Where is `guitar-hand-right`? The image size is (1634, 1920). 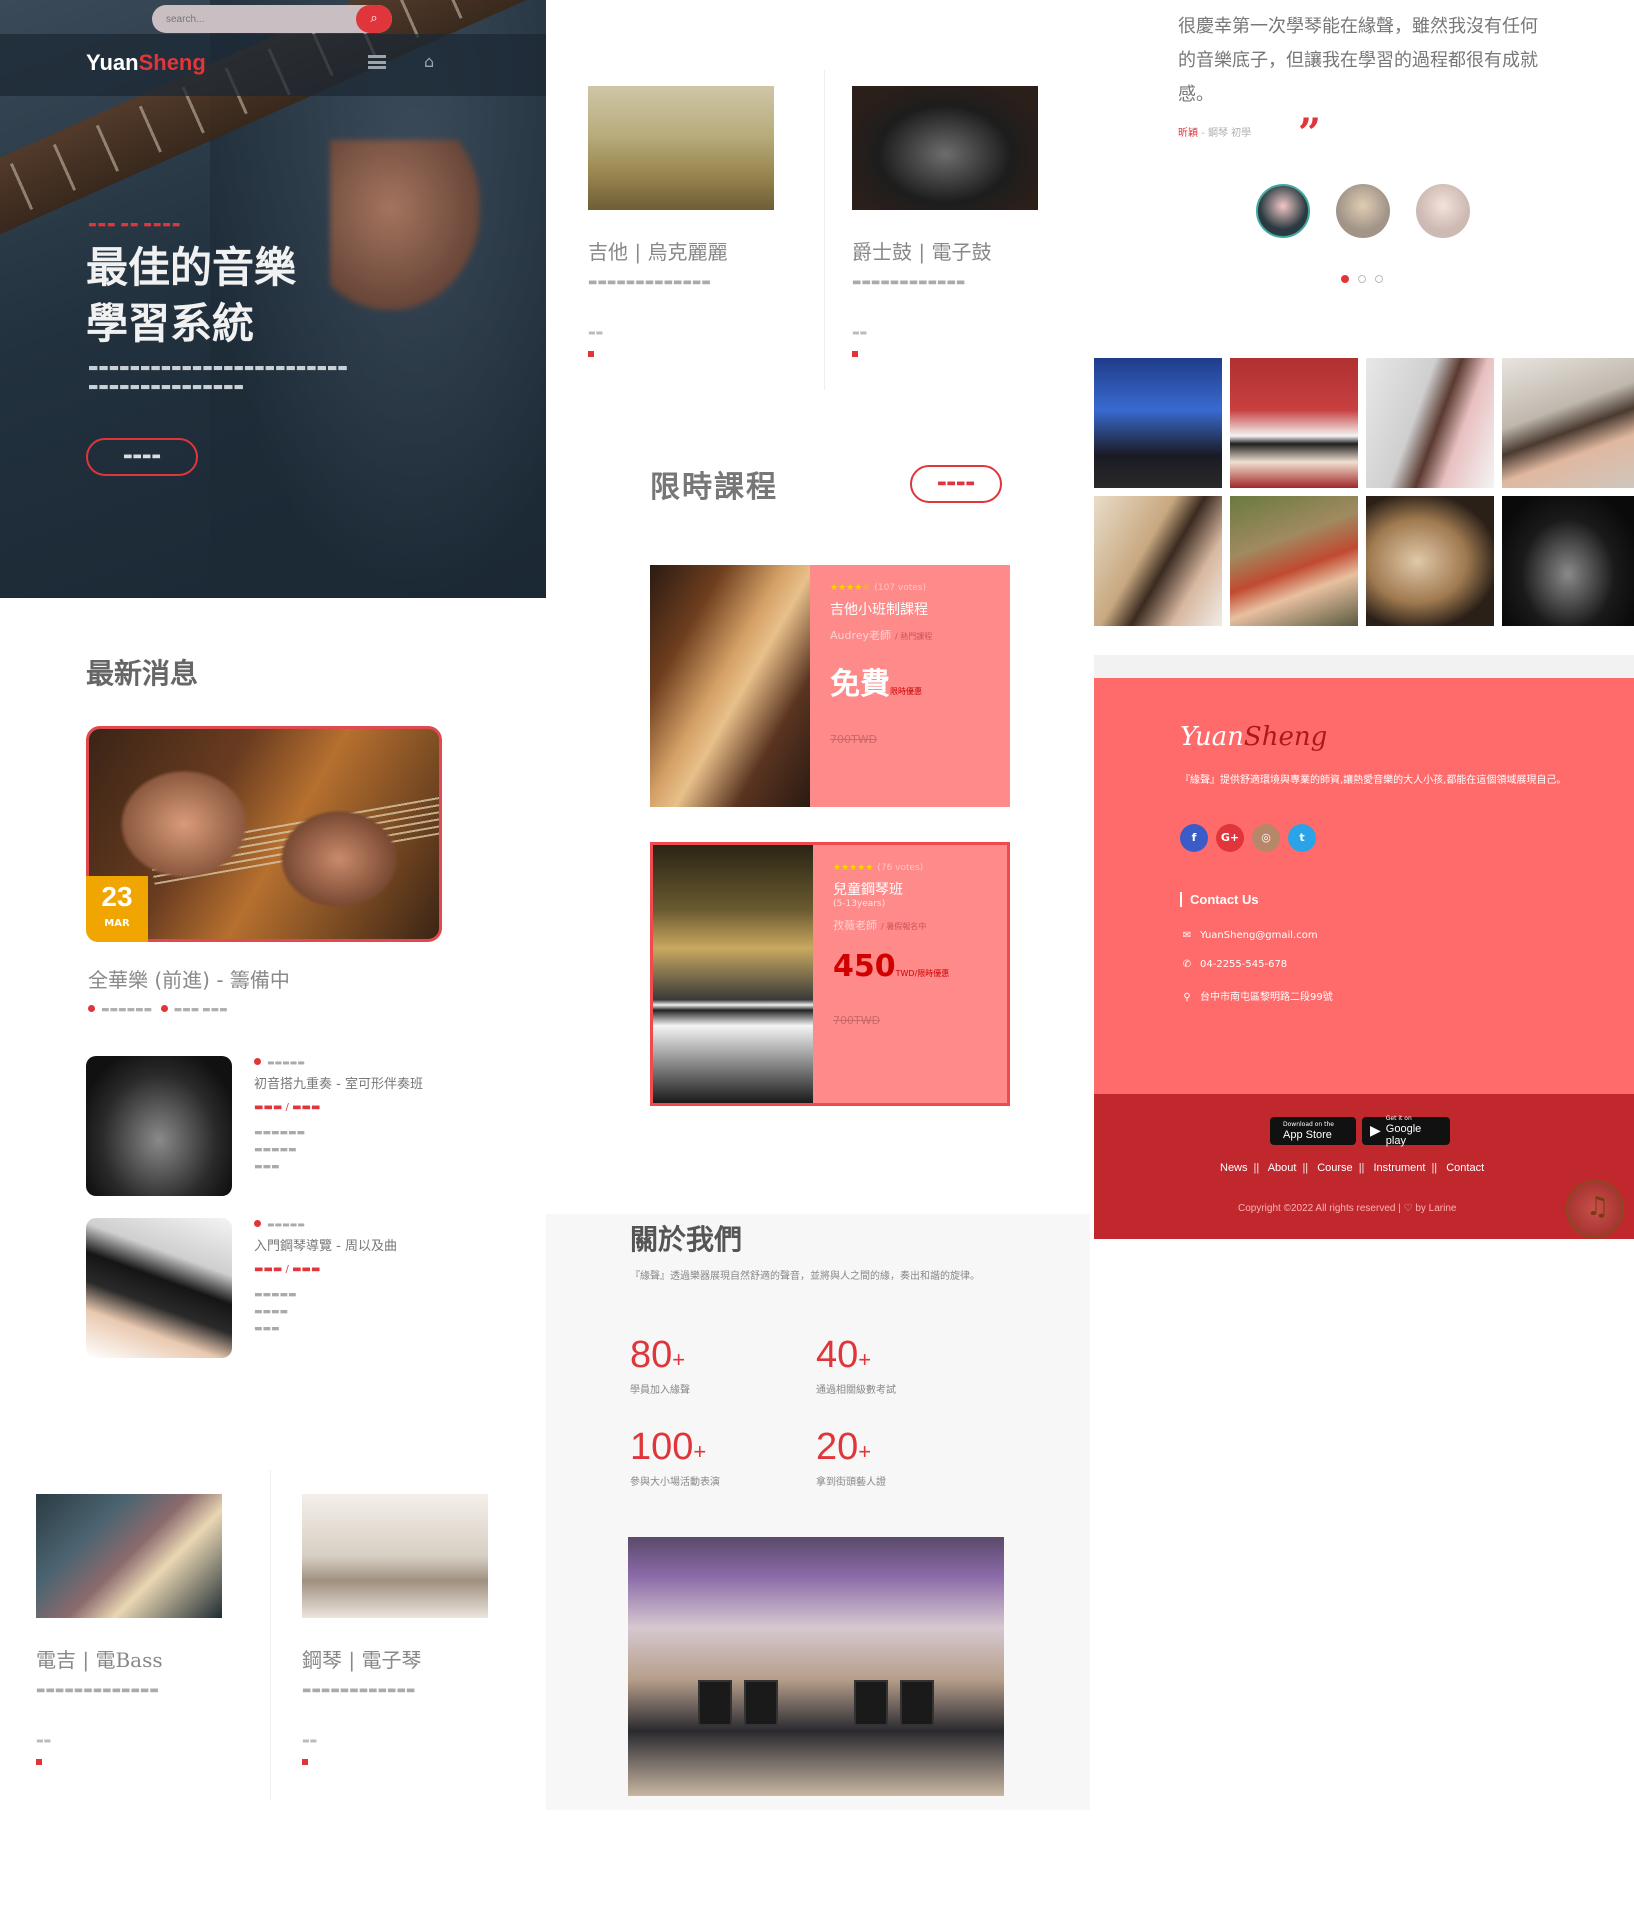
guitar-hand-right is located at coordinates (339, 859).